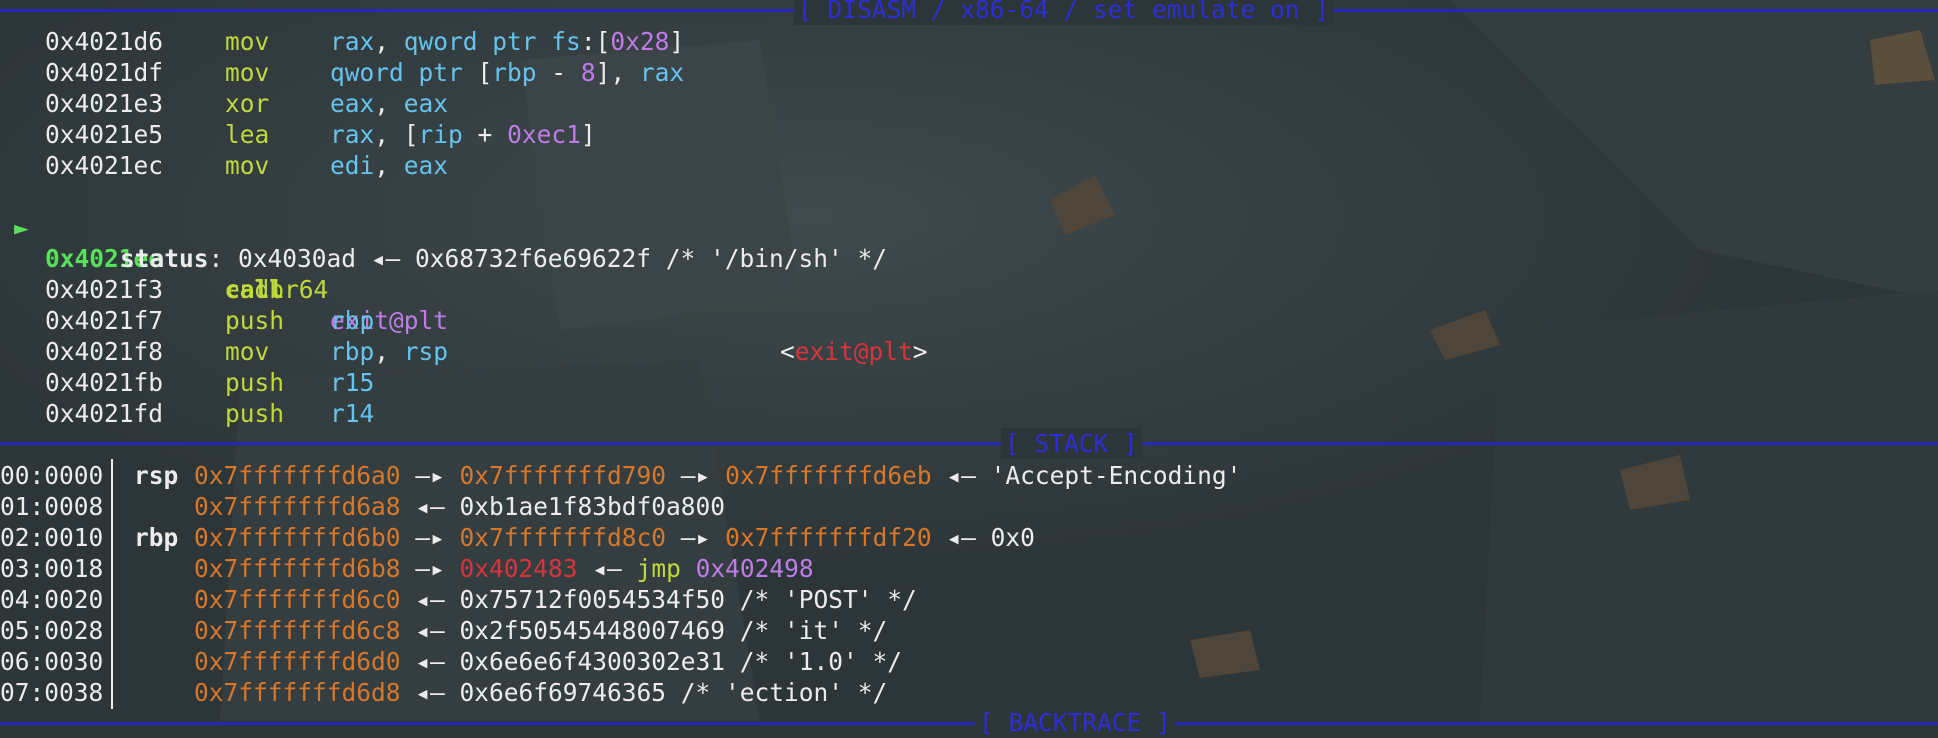 The image size is (1938, 738). I want to click on instruction-mnemonic: endbr64, so click(277, 289).